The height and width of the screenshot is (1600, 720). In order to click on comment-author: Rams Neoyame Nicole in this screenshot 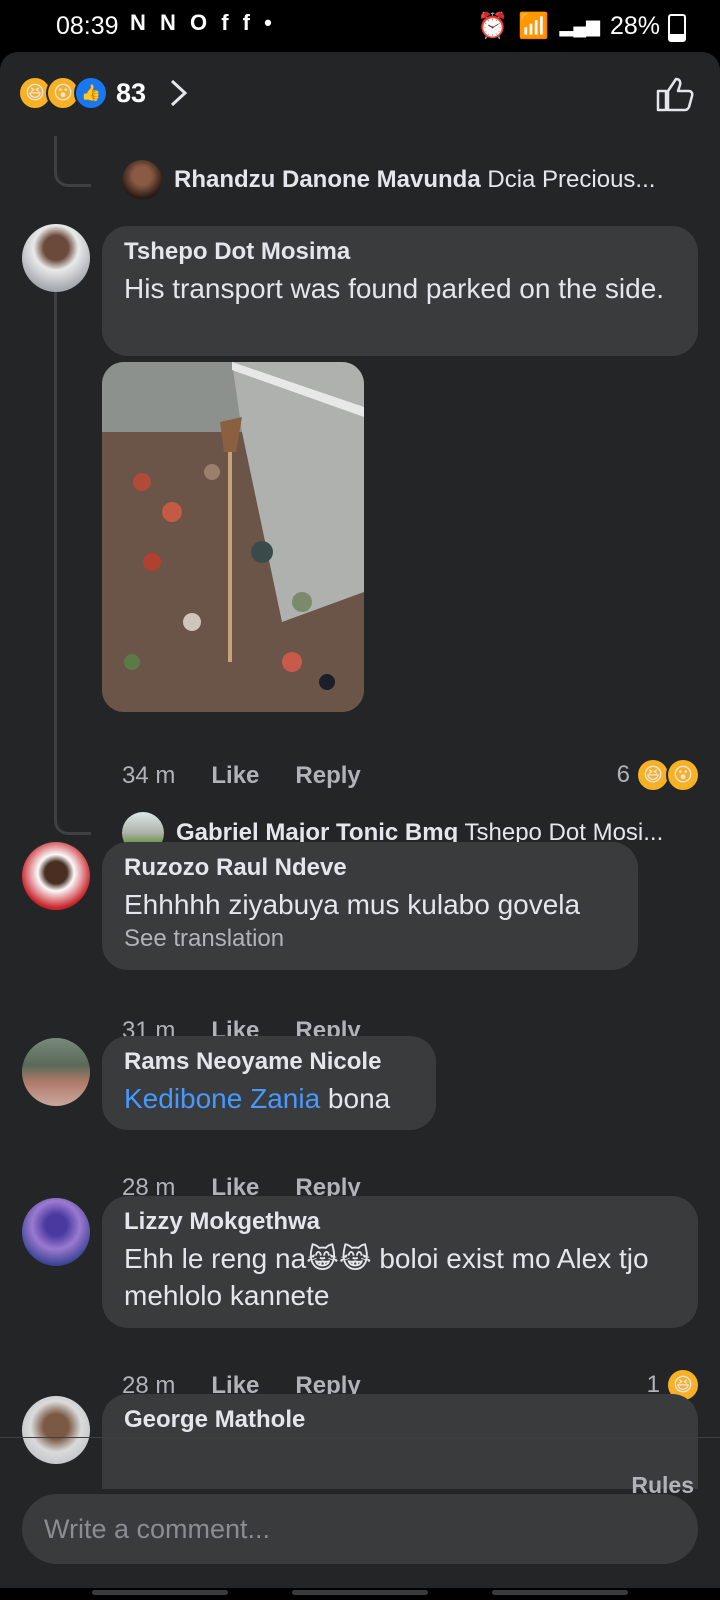, I will do `click(269, 1062)`.